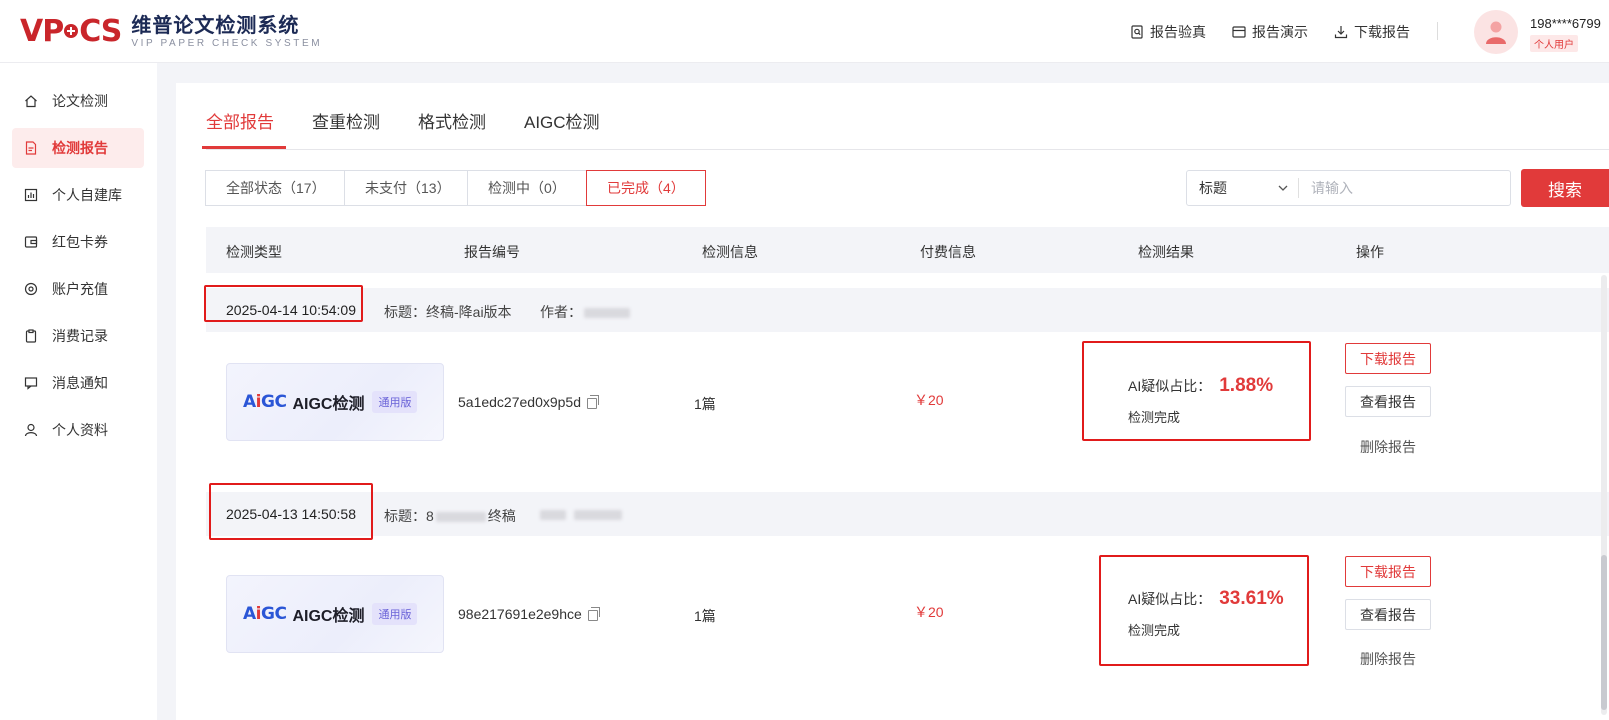  I want to click on search-field-select: 标题, so click(1243, 188).